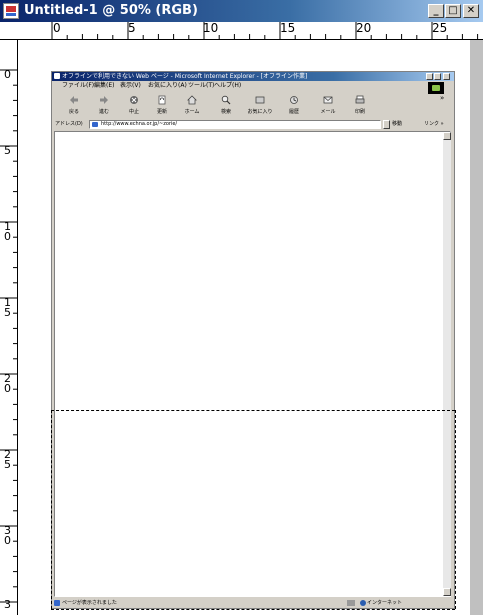 This screenshot has height=615, width=483. Describe the element at coordinates (434, 124) in the screenshot. I see `links-button: リンク »` at that location.